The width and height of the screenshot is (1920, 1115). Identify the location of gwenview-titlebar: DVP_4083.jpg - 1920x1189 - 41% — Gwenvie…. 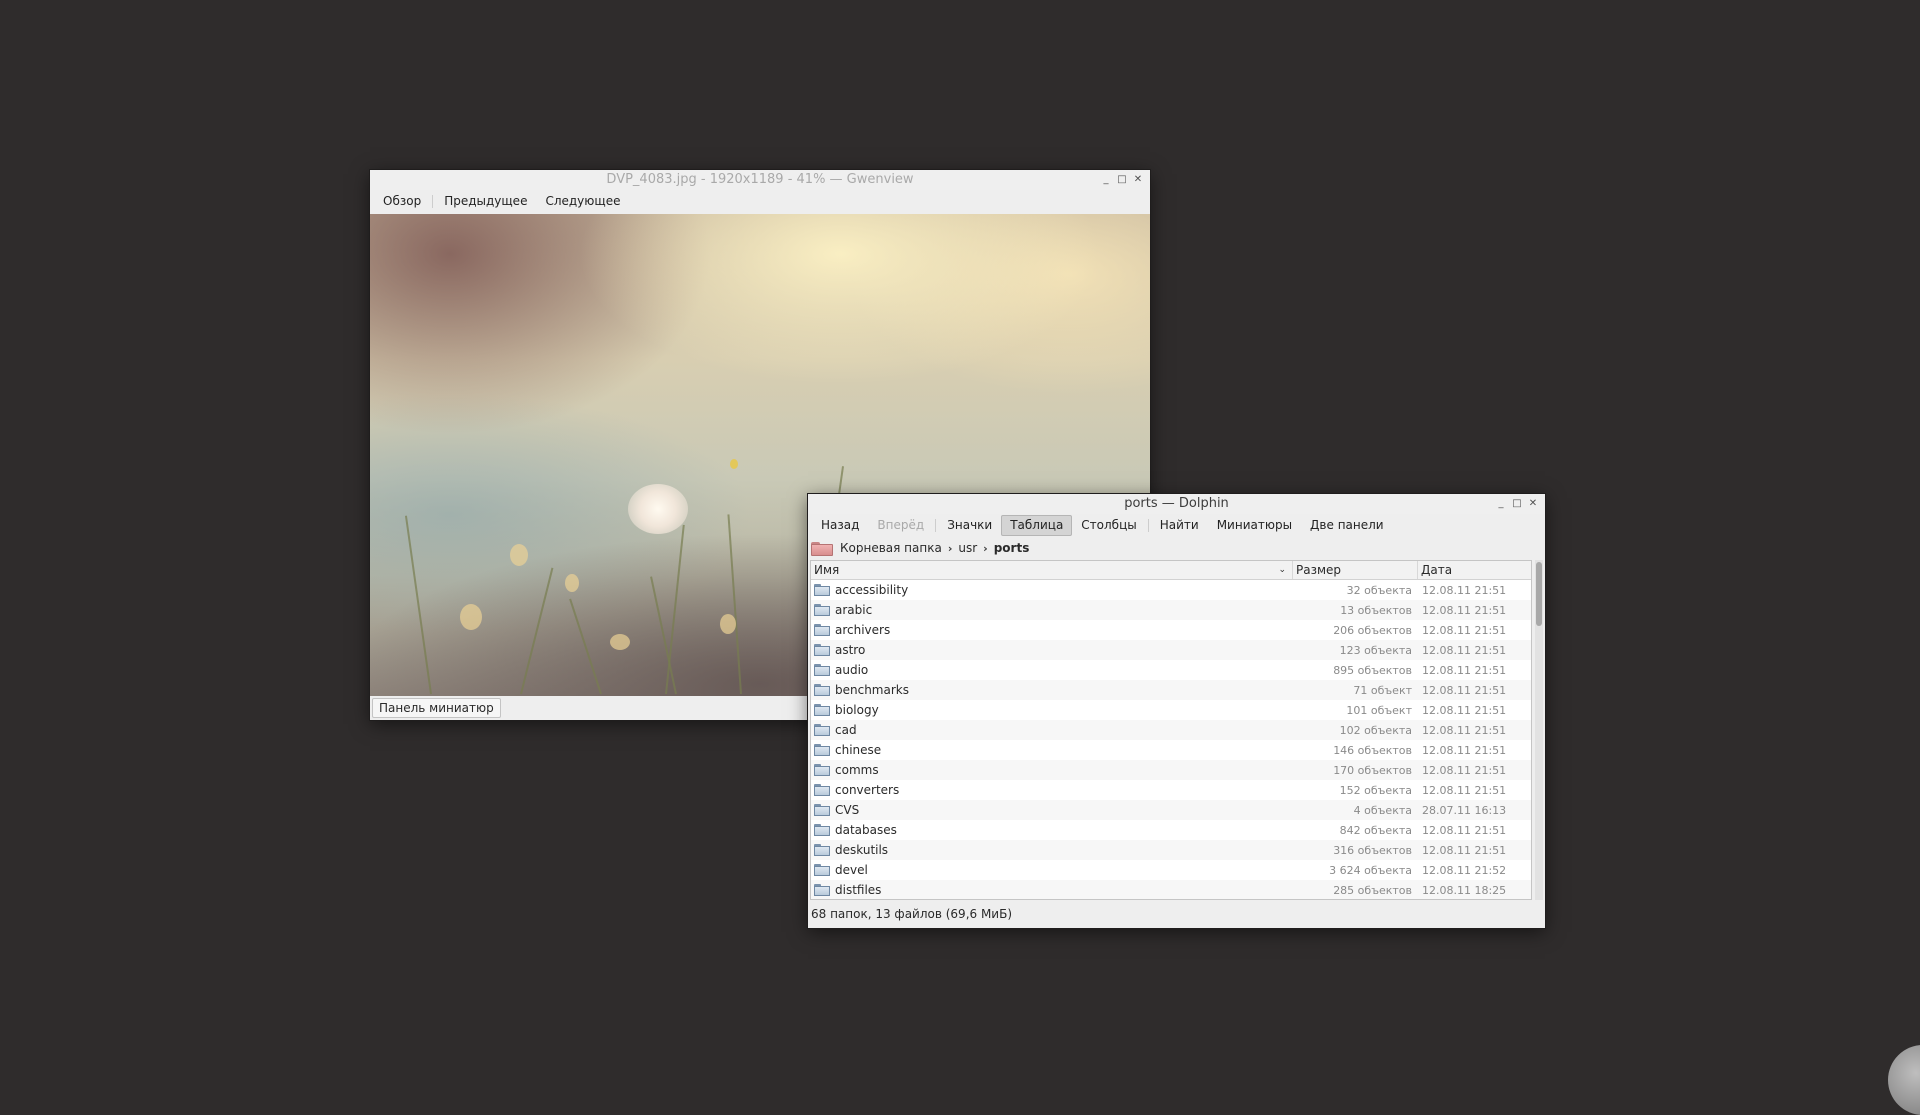
(760, 180).